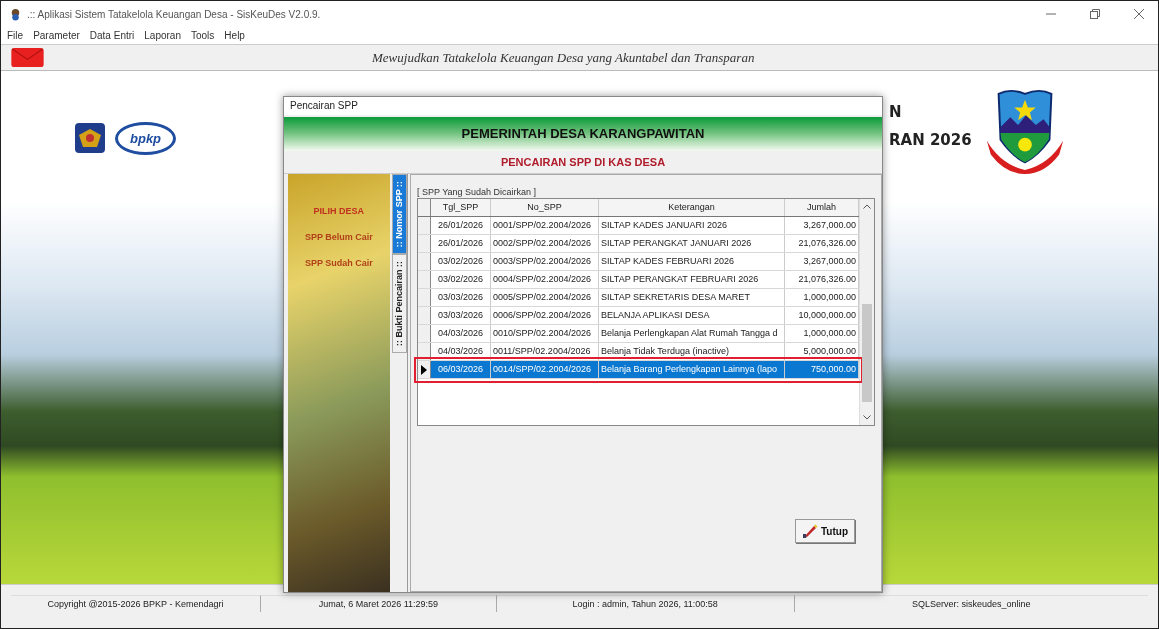 The image size is (1159, 629). Describe the element at coordinates (203, 35) in the screenshot. I see `menu-item: Tools` at that location.